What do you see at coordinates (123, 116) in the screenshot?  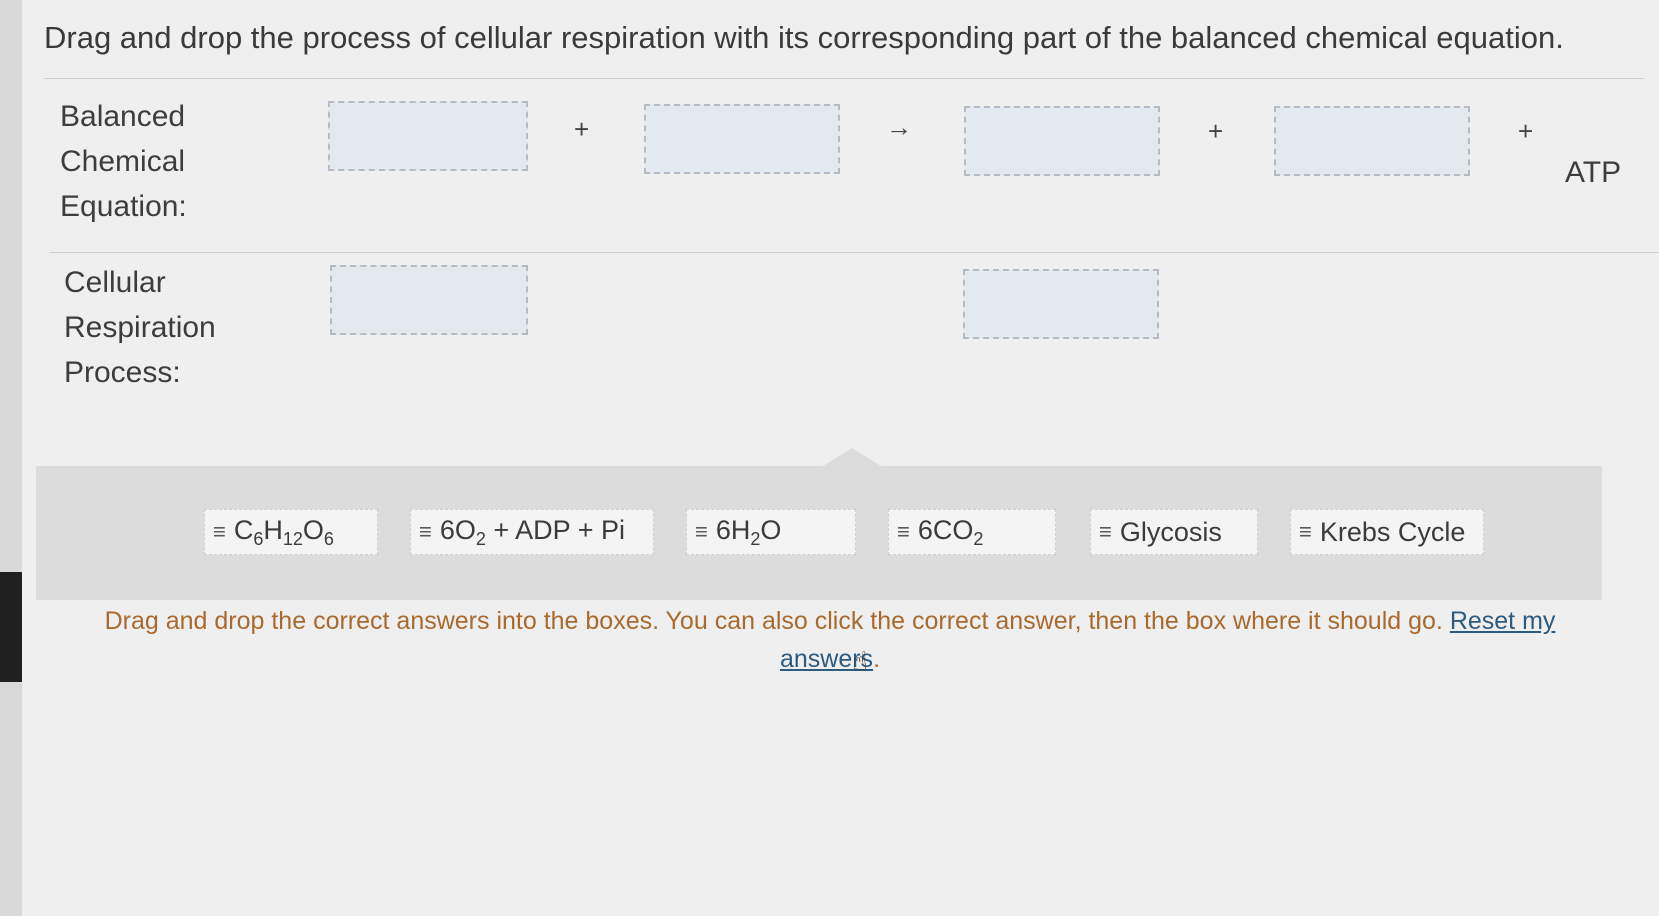 I see `equation-label-line-1: Balanced` at bounding box center [123, 116].